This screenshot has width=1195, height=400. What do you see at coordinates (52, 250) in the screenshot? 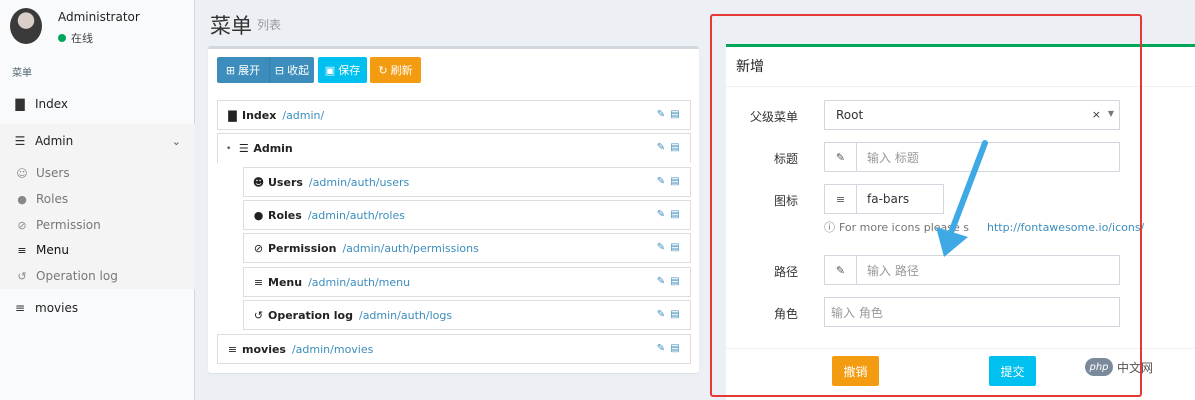
I see `sidebar-item-label: Menu` at bounding box center [52, 250].